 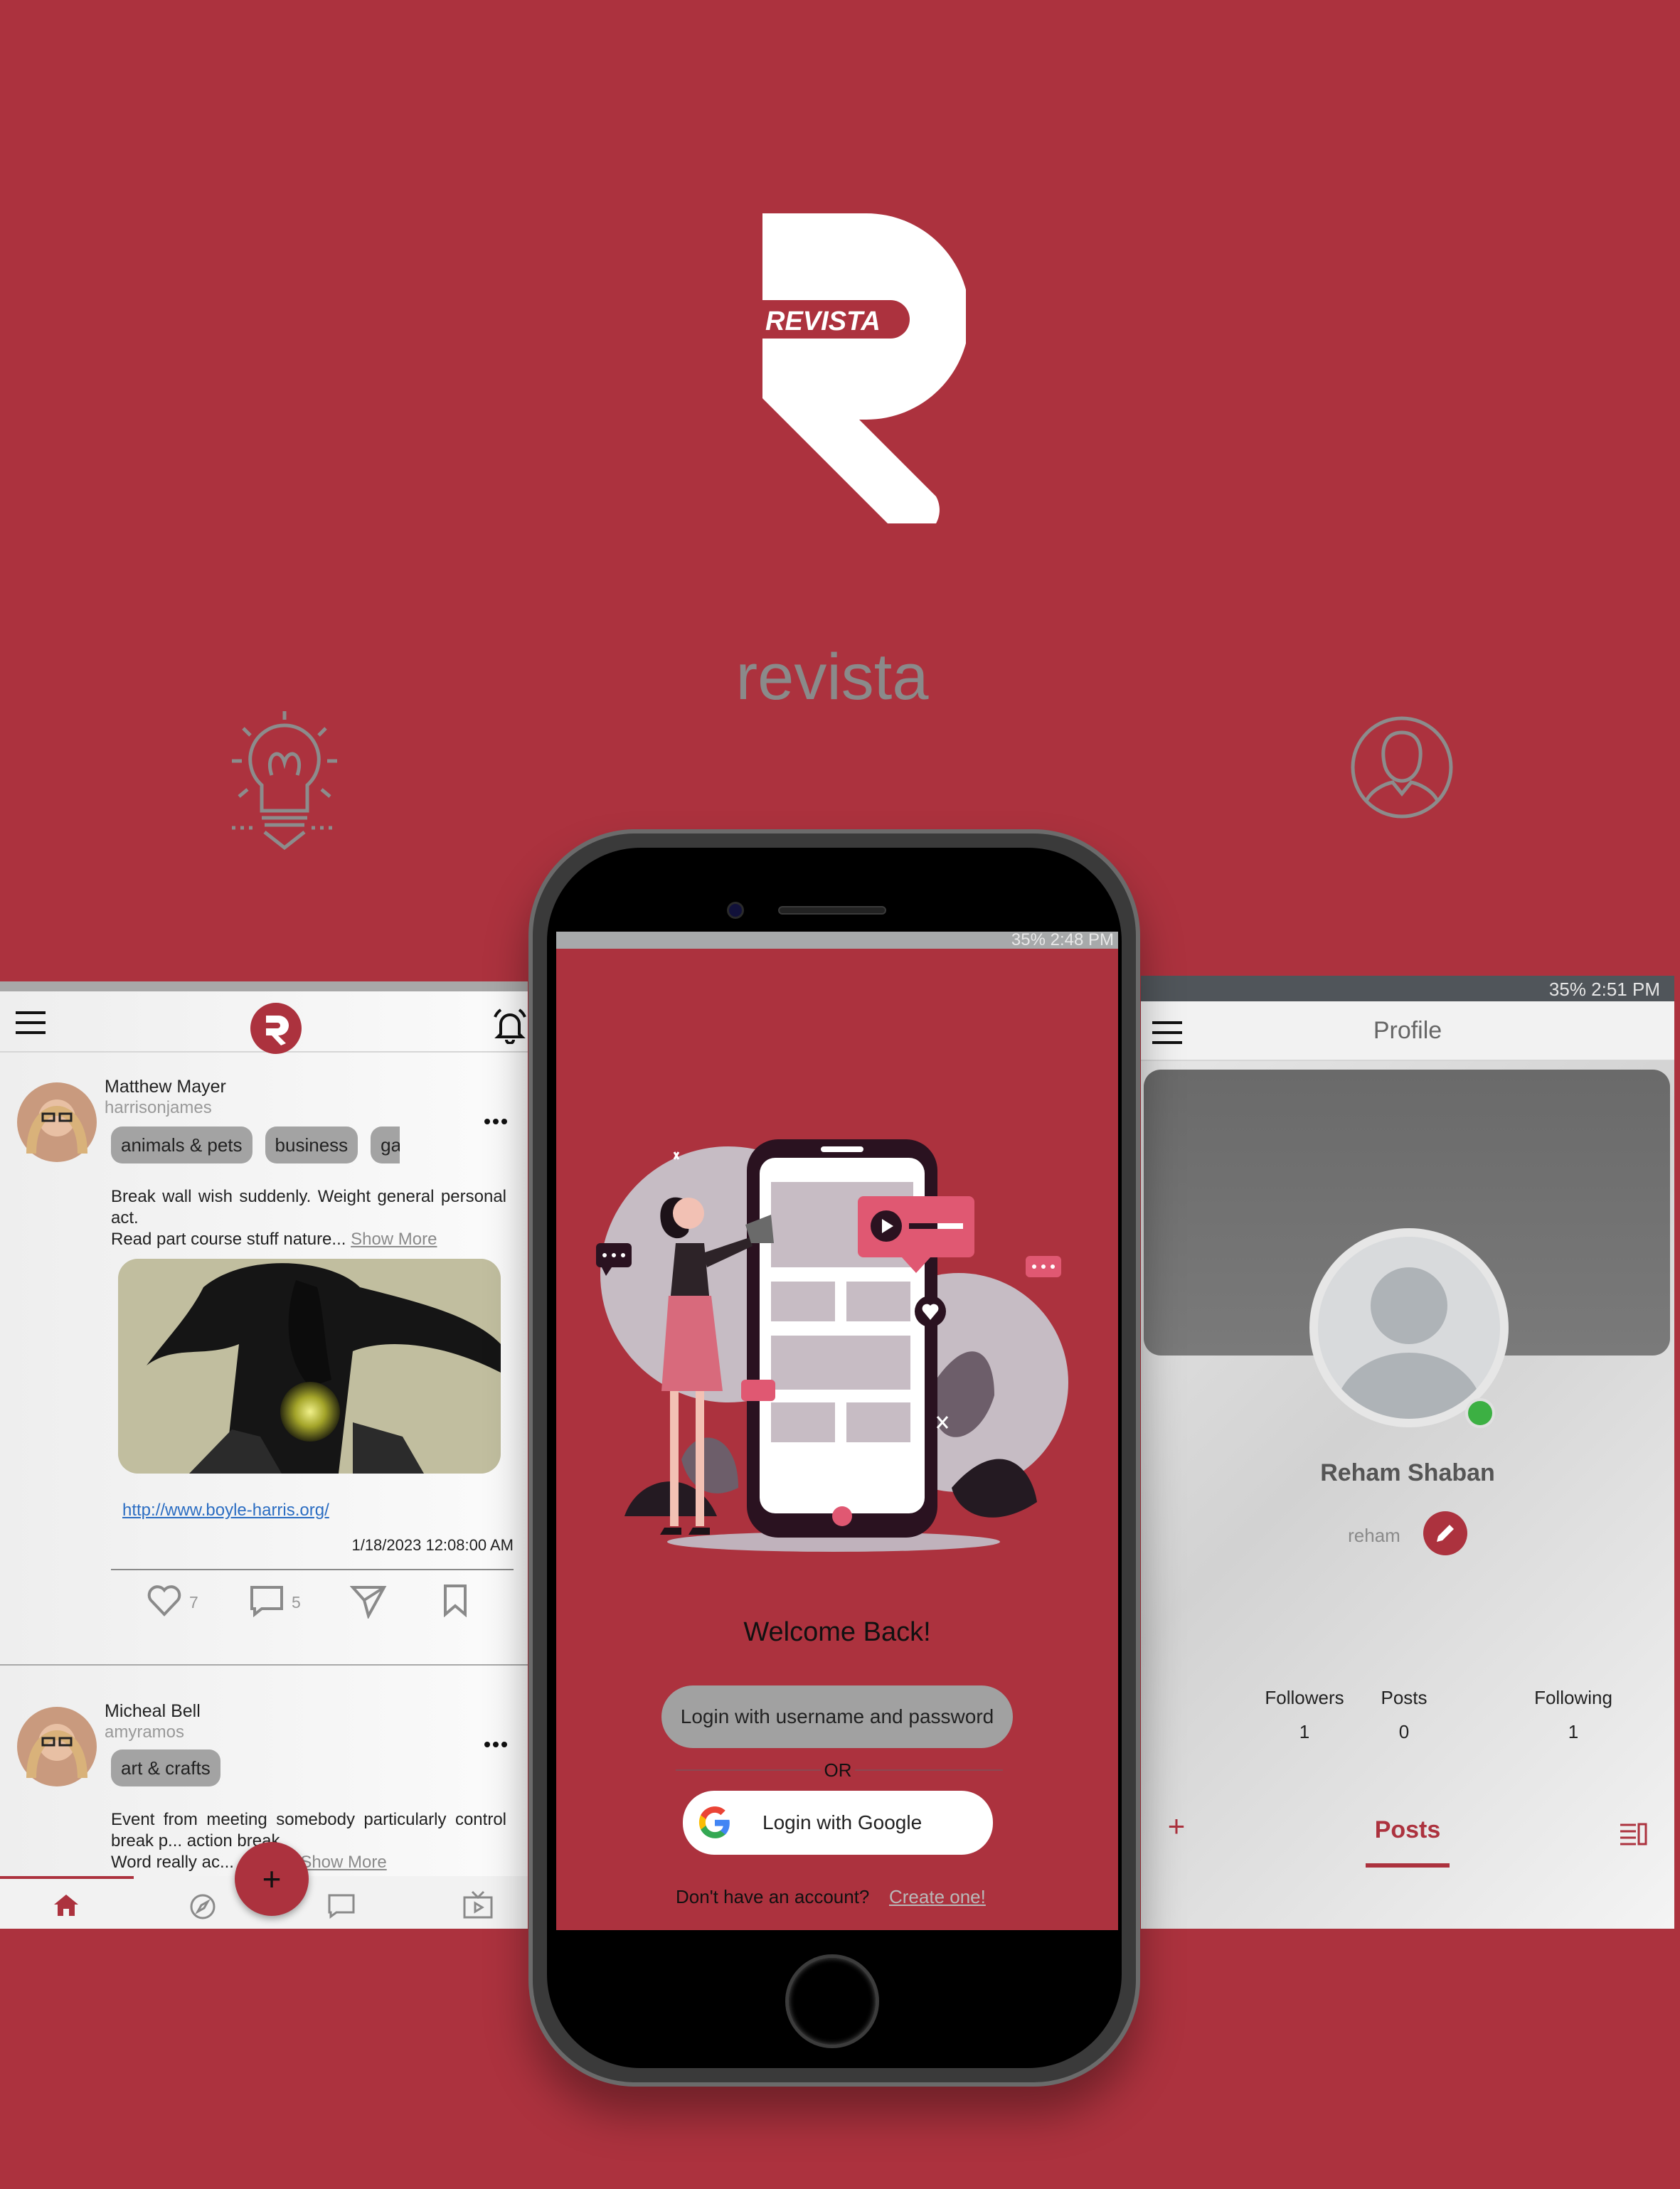 I want to click on add-post-tab: +, so click(x=1176, y=1826).